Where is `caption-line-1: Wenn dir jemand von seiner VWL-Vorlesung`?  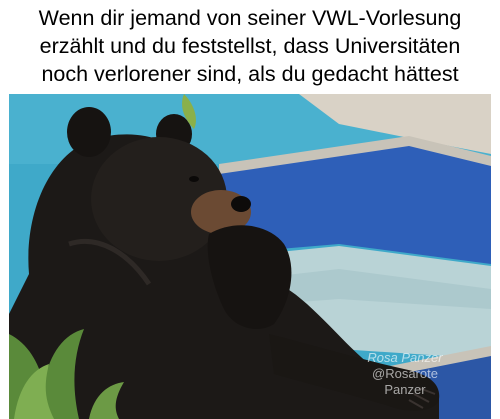
caption-line-1: Wenn dir jemand von seiner VWL-Vorlesung is located at coordinates (250, 18).